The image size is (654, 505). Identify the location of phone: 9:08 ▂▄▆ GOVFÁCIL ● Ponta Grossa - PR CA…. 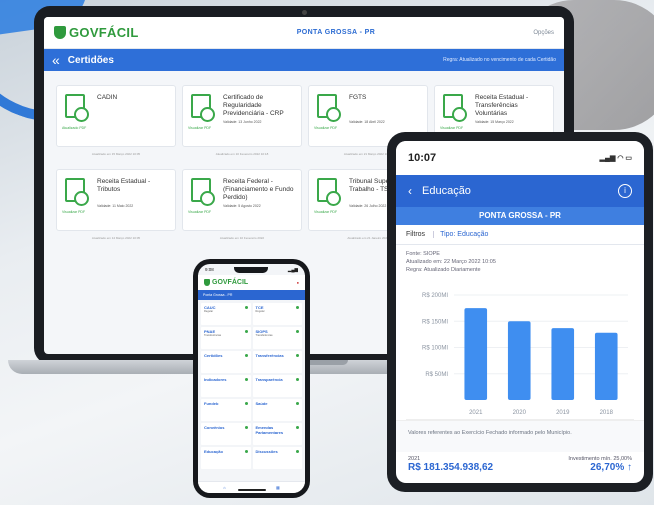
(251, 378).